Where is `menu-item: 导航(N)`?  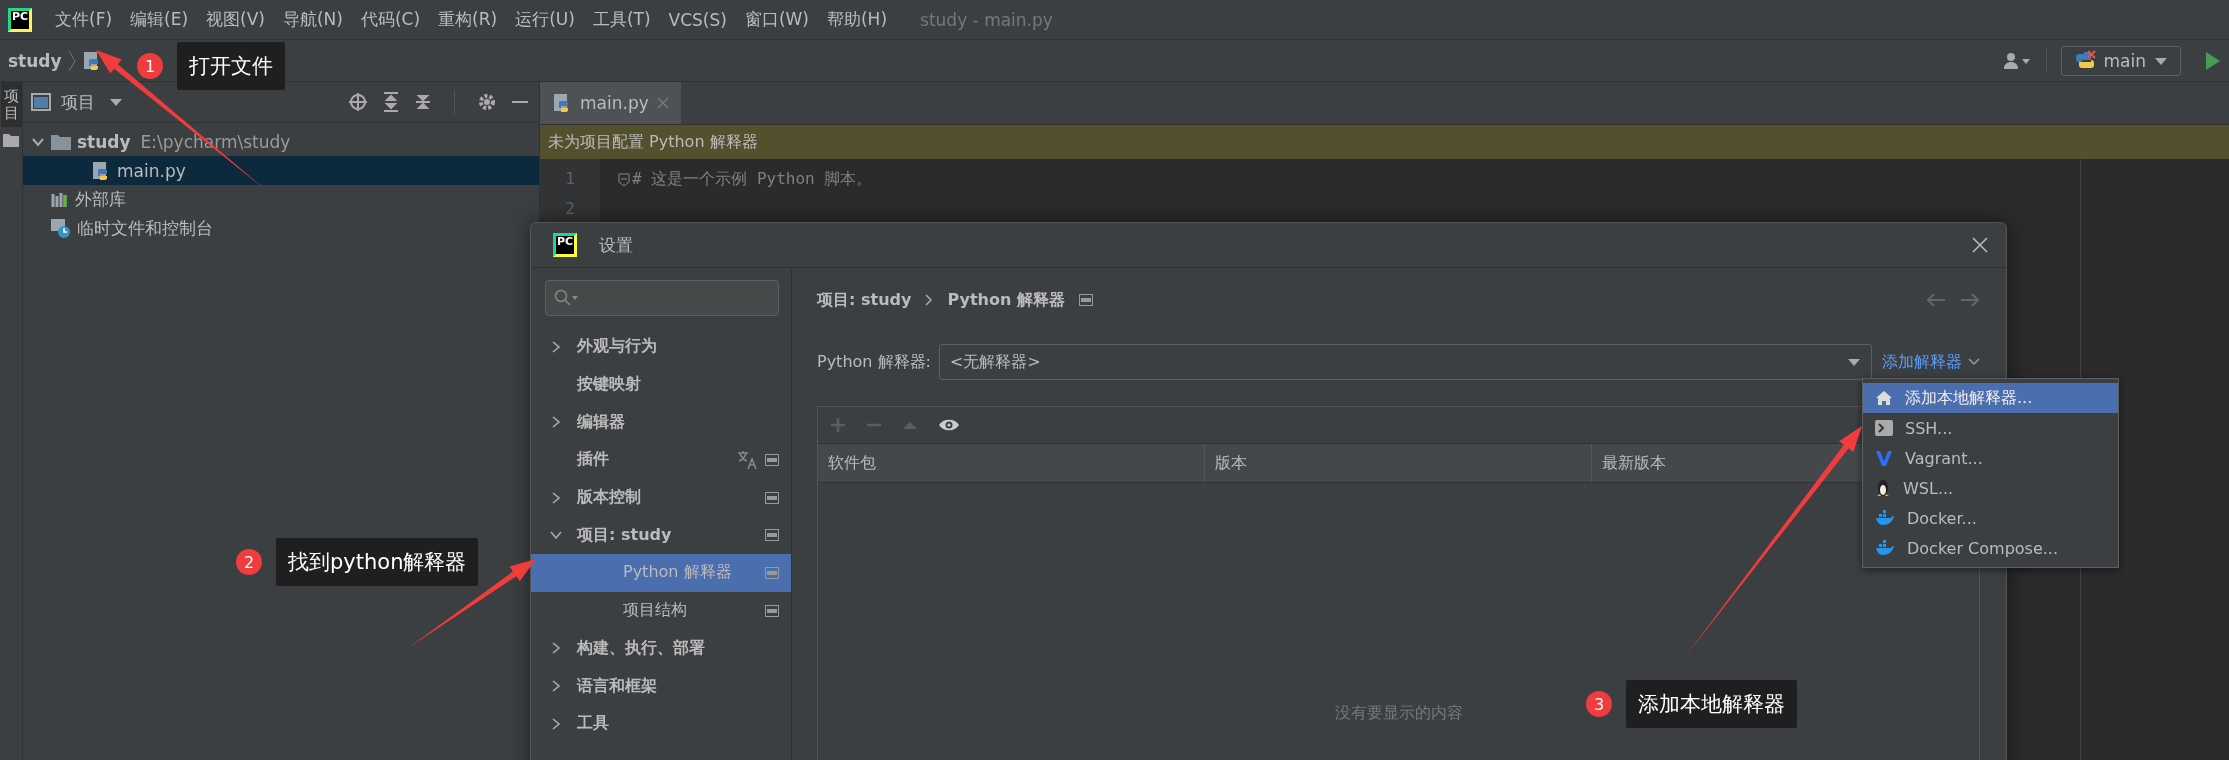 menu-item: 导航(N) is located at coordinates (312, 19).